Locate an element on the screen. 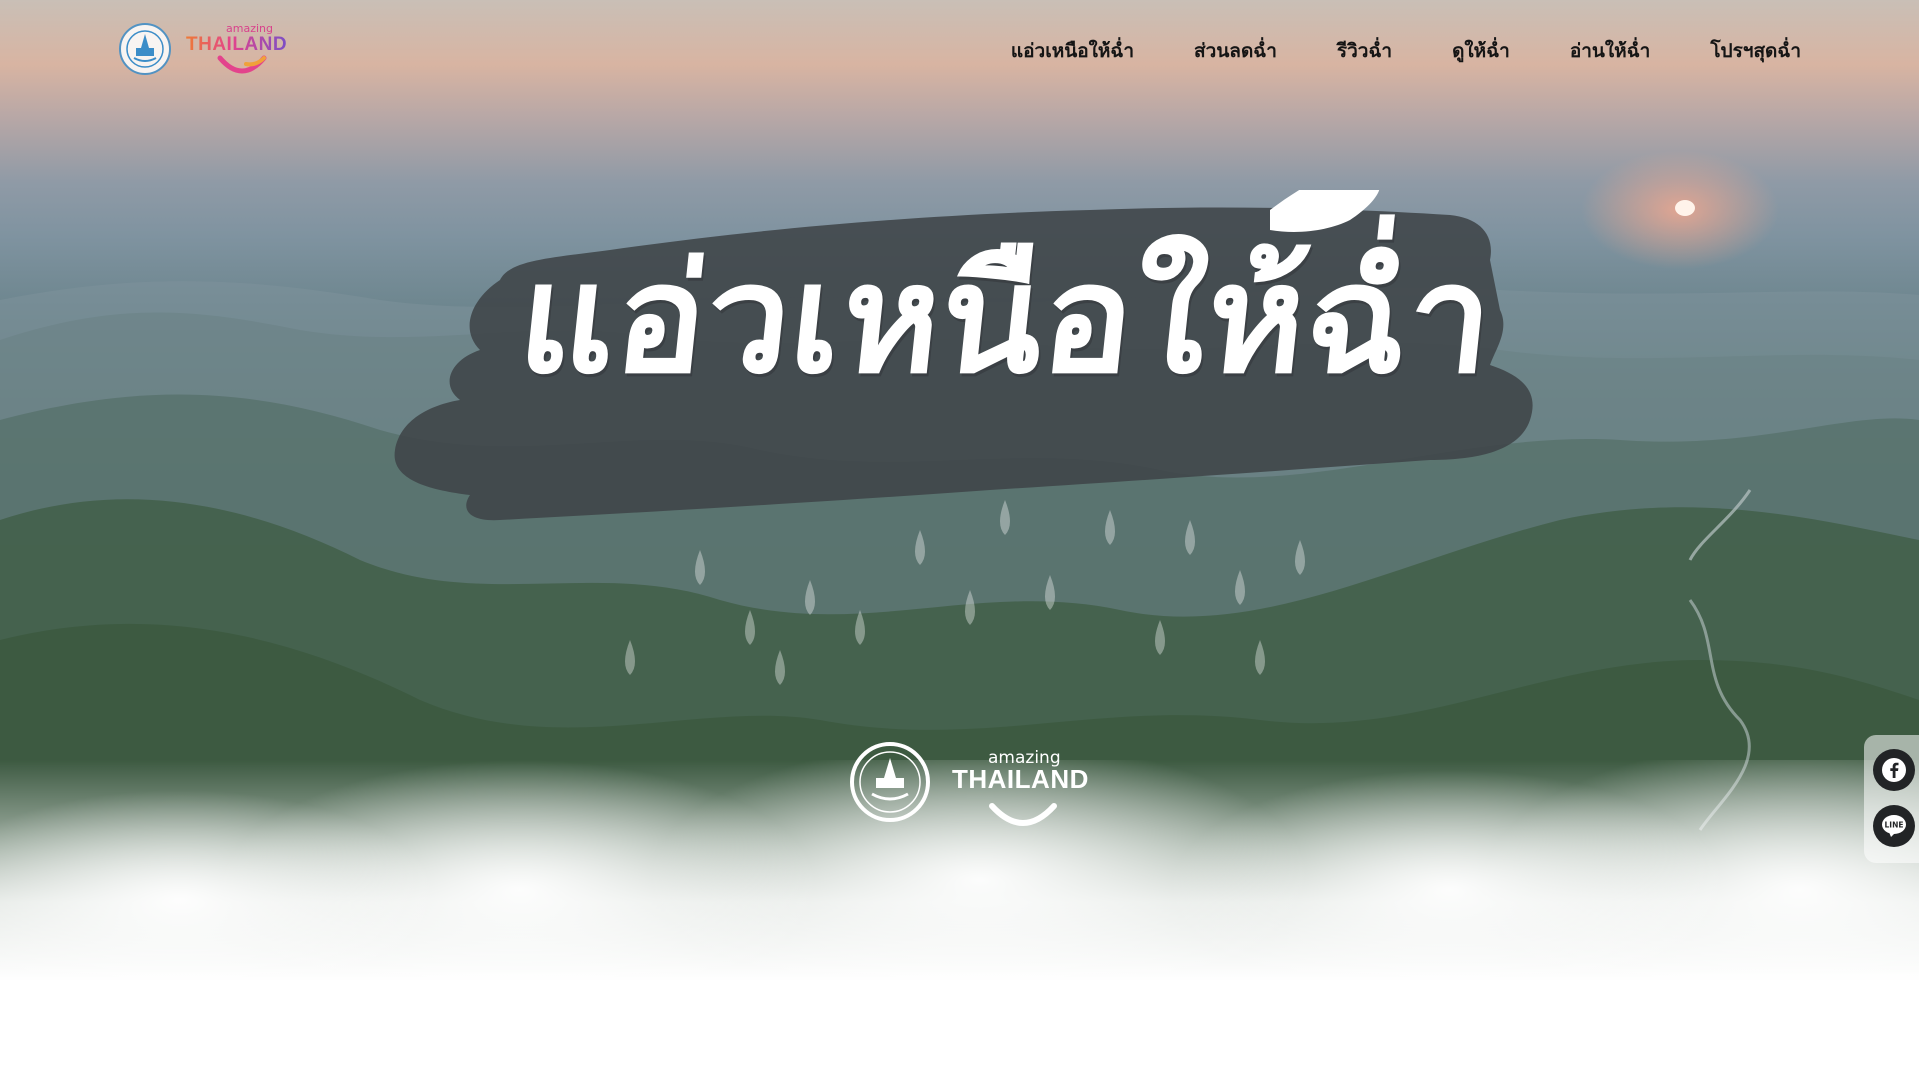  center-logo: amazing THAILAND is located at coordinates (973, 790).